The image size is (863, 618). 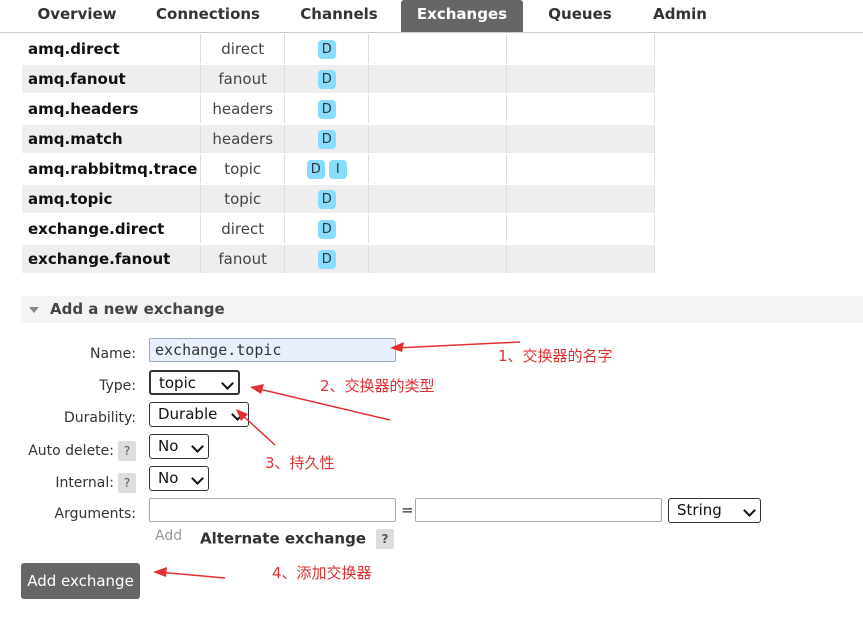 I want to click on annotation-add-exchange: 4、添加交换器, so click(x=322, y=573).